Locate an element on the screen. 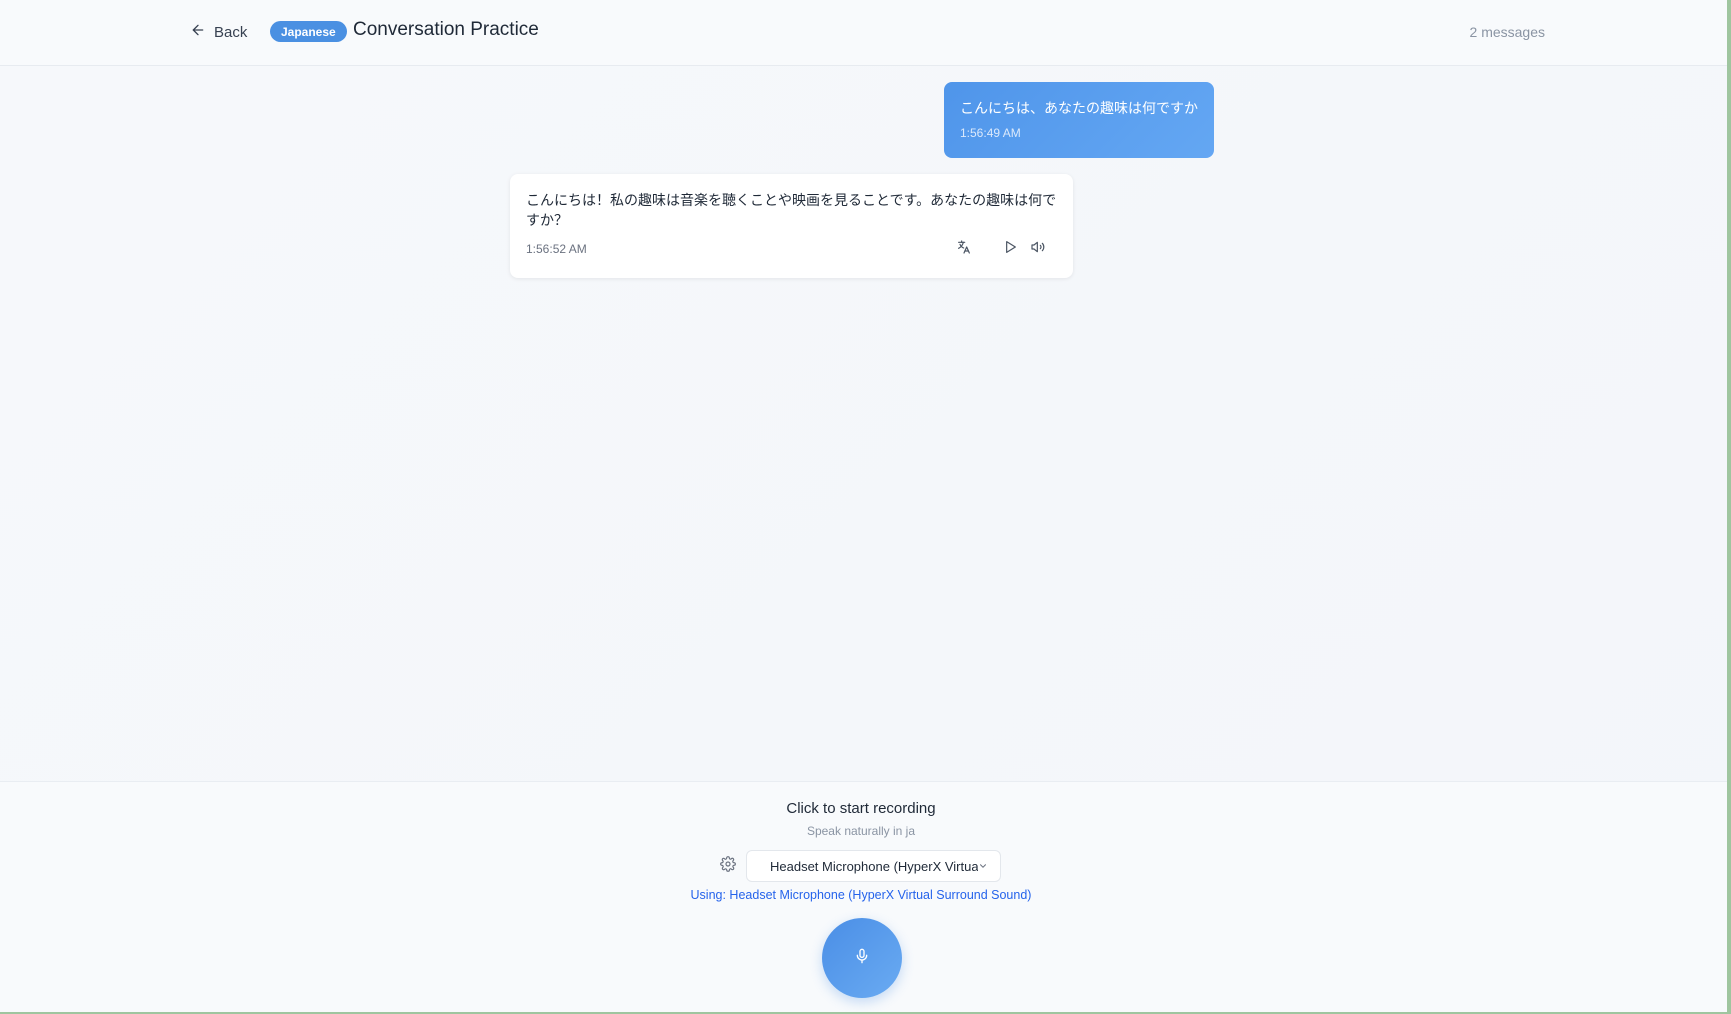 This screenshot has width=1731, height=1014. speaker-icon is located at coordinates (1038, 249).